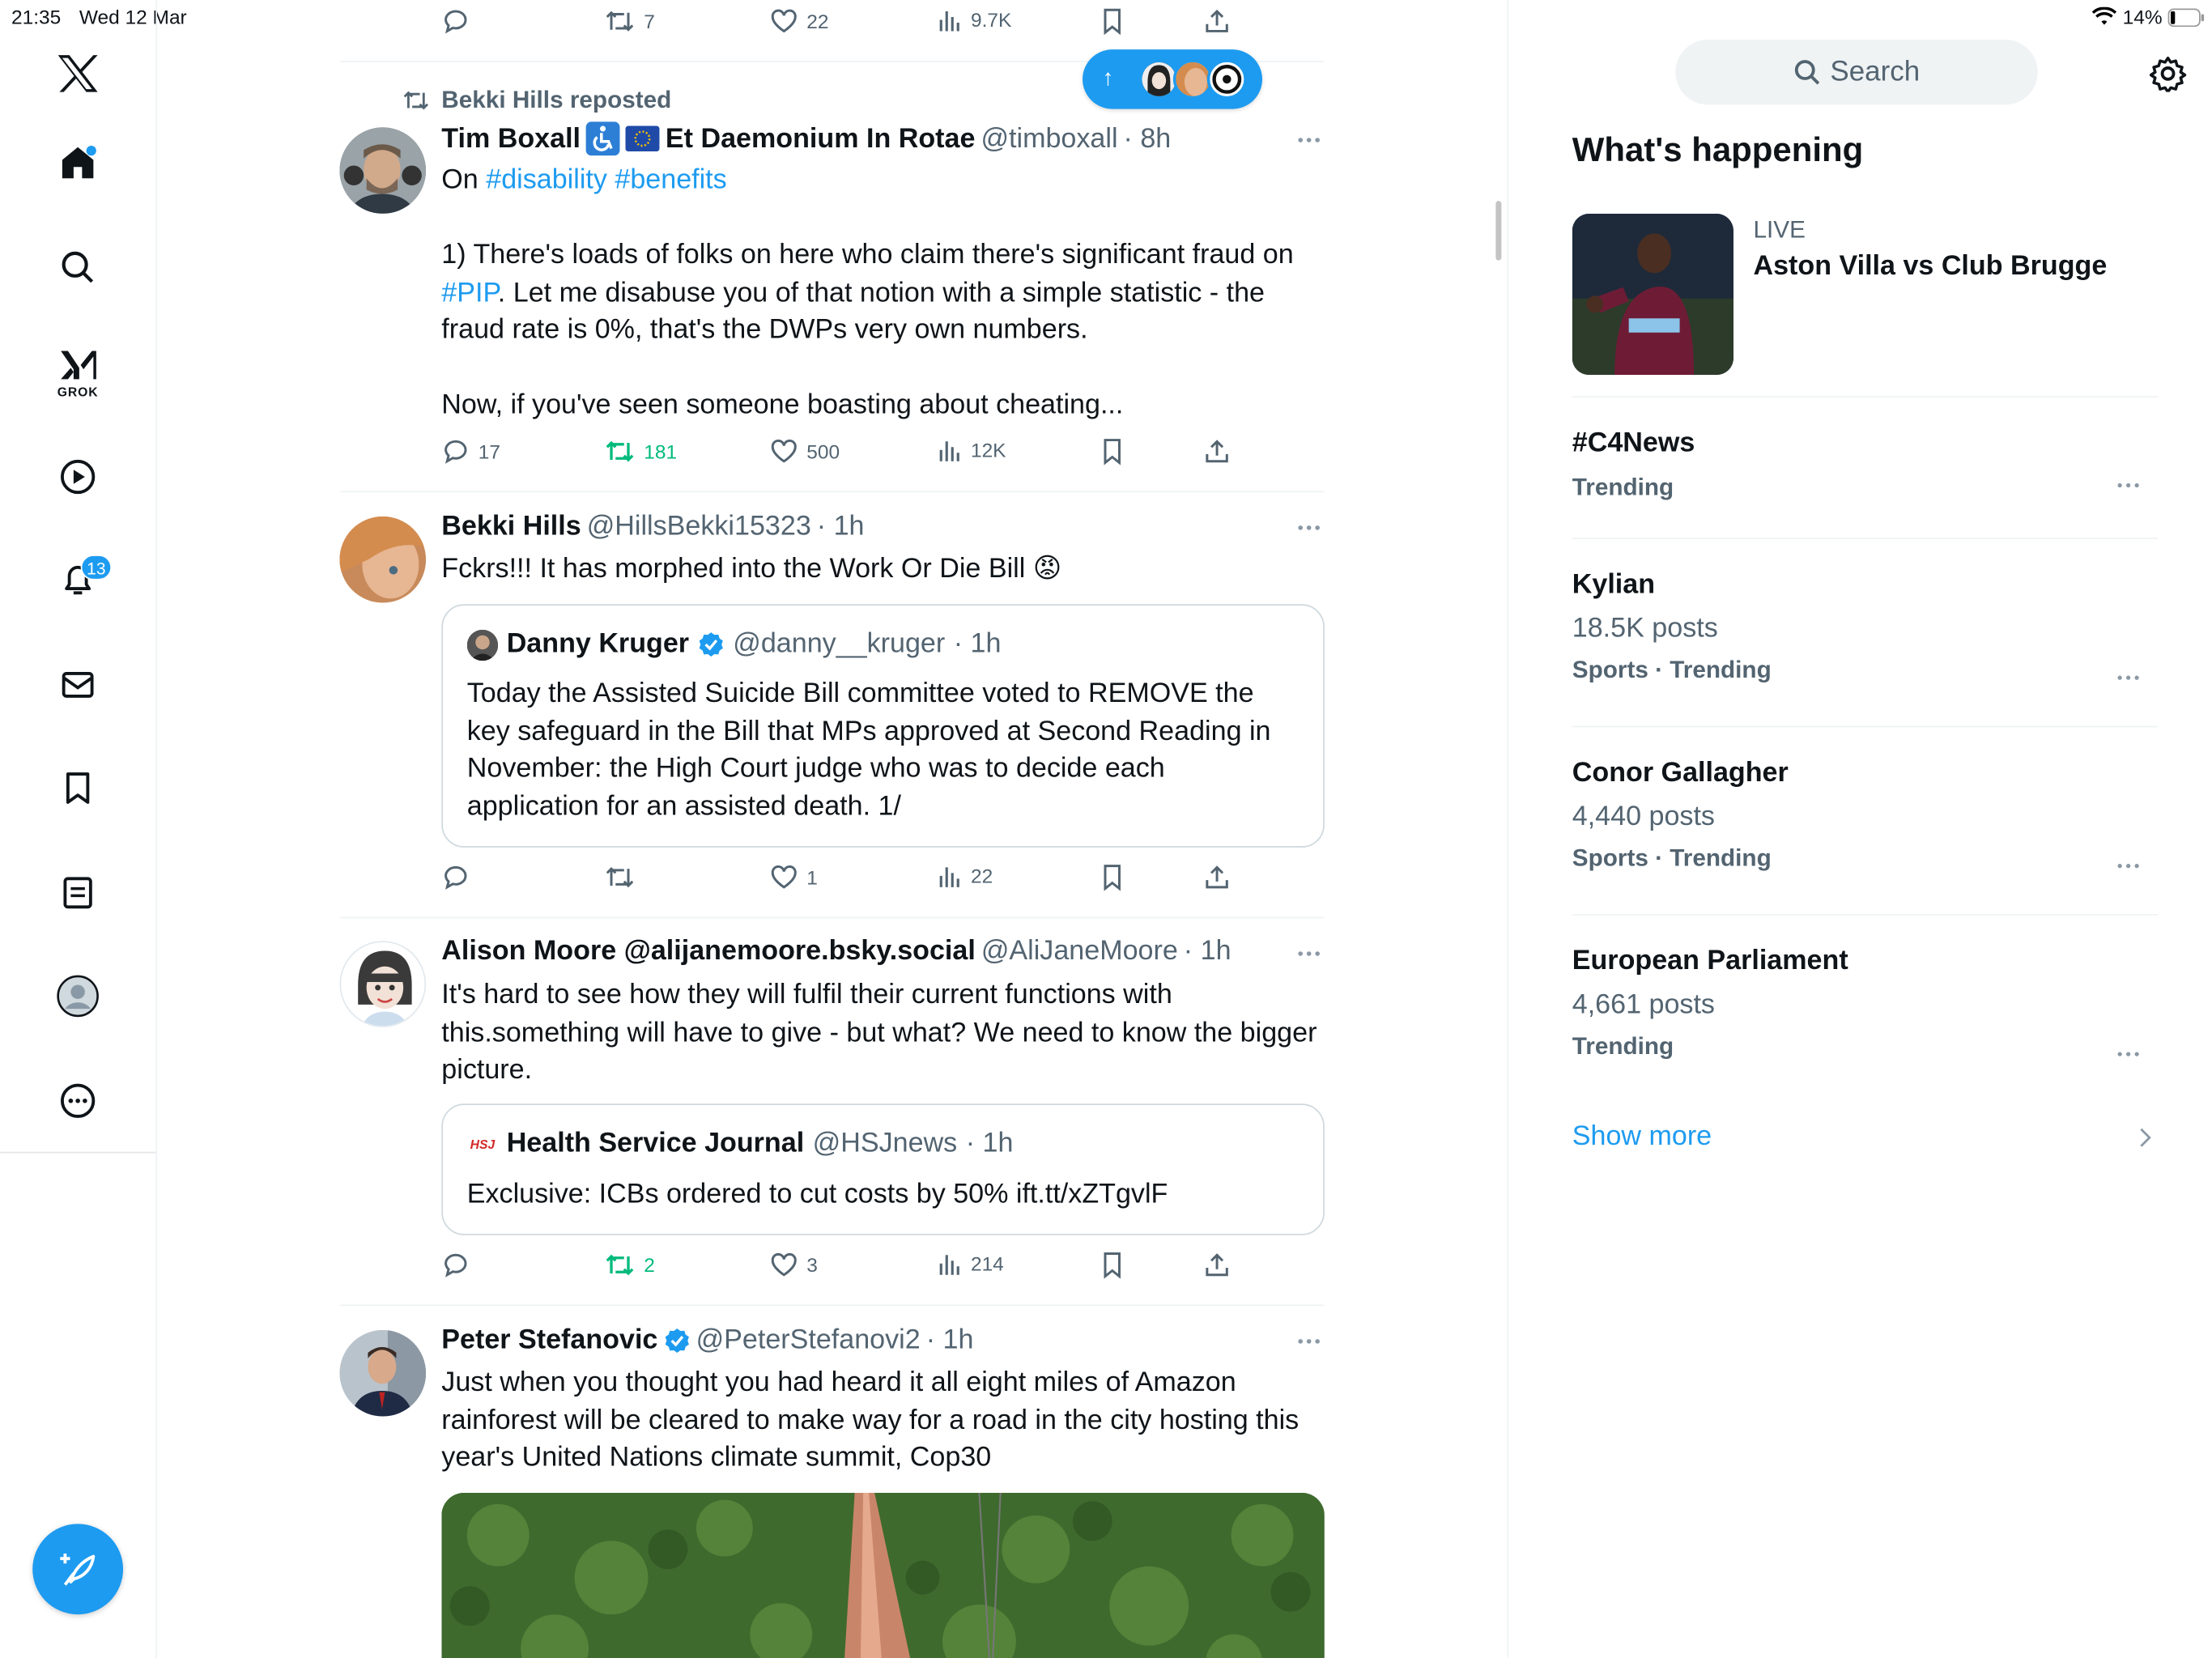  I want to click on messages-icon, so click(78, 685).